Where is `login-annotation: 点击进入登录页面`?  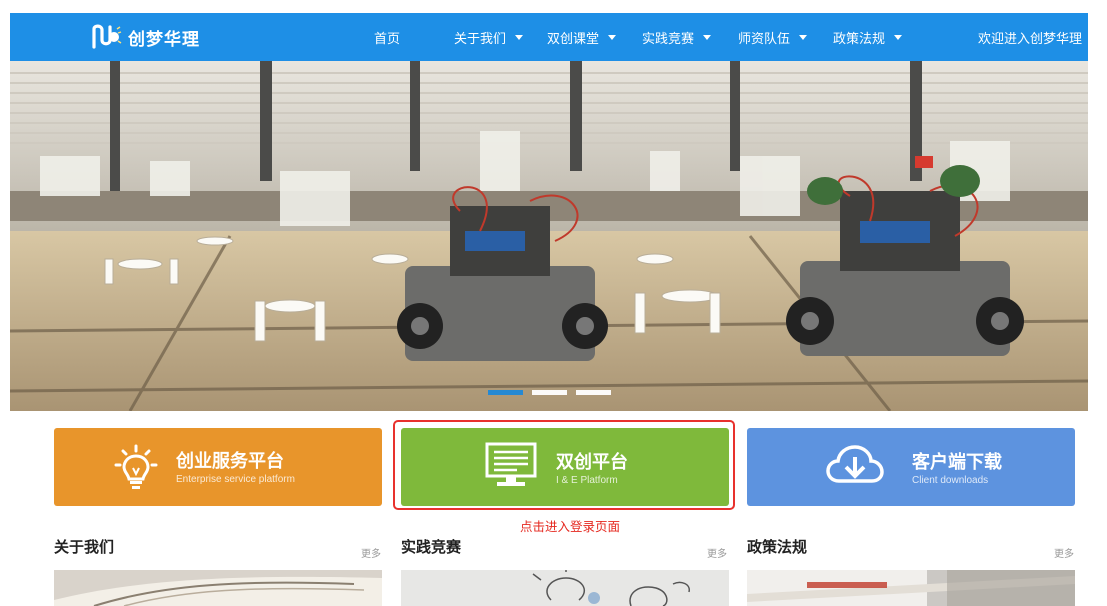 login-annotation: 点击进入登录页面 is located at coordinates (570, 526).